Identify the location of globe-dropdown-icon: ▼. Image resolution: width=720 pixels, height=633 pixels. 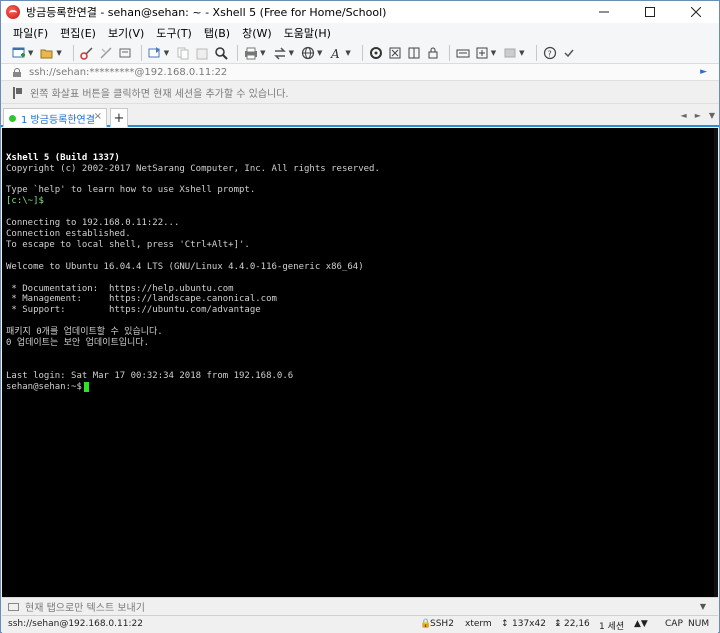
(319, 53).